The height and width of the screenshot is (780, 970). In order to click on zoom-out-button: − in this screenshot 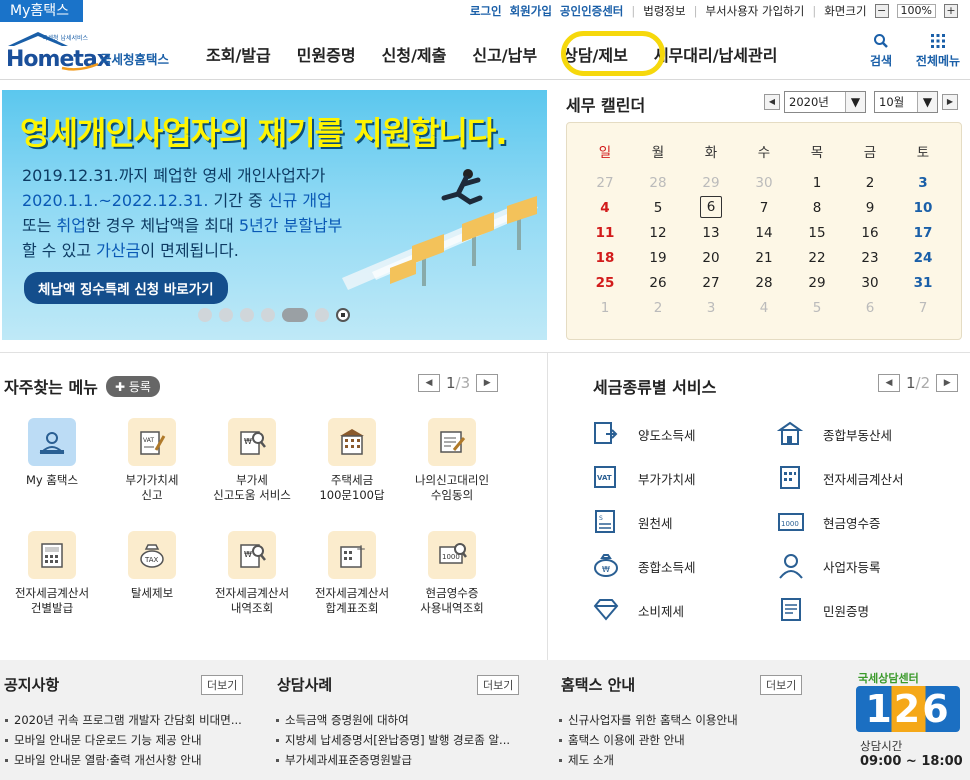, I will do `click(881, 11)`.